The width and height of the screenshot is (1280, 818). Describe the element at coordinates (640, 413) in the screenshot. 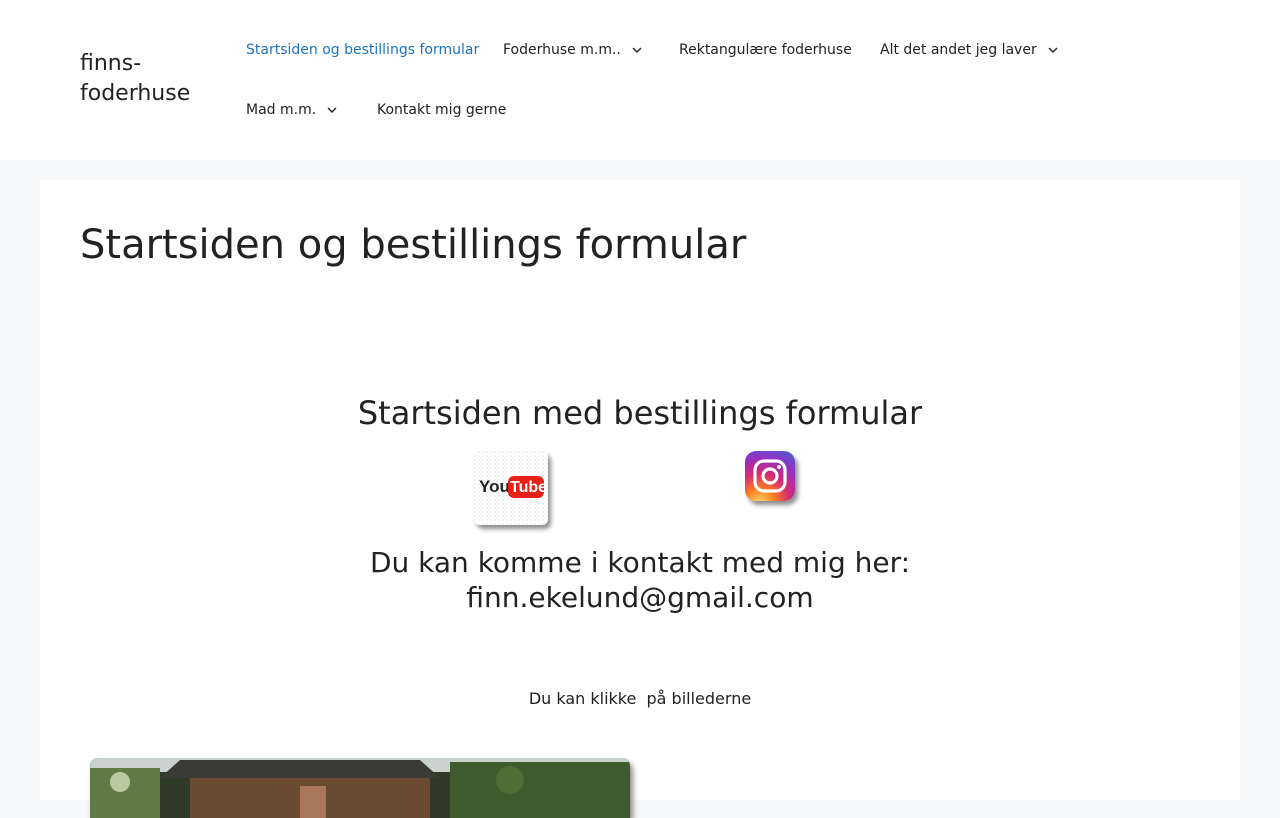

I see `section-heading: Startsiden med bestillings formular` at that location.